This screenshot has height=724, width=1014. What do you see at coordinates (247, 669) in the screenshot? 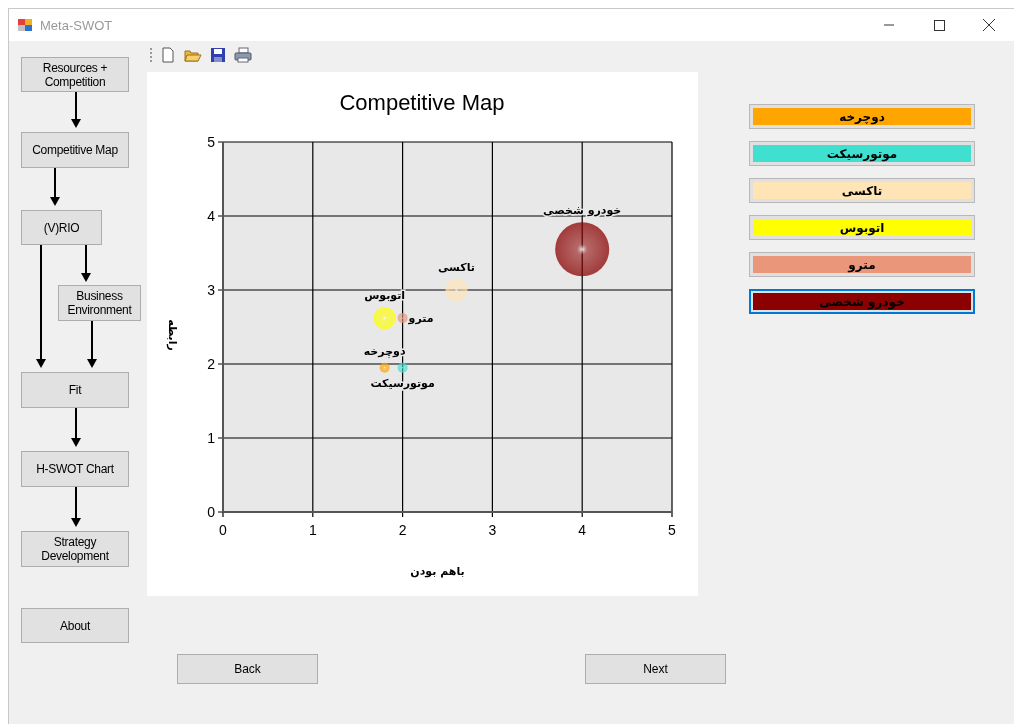
I see `back-button: Back` at bounding box center [247, 669].